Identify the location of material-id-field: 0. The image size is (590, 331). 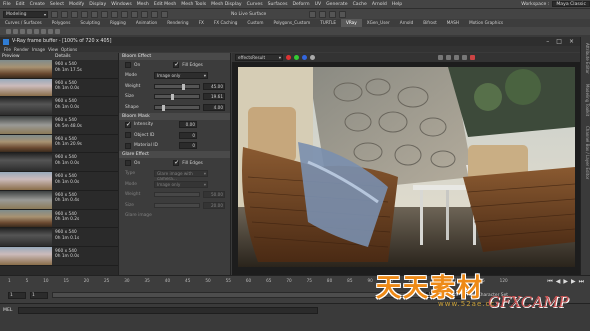
(188, 146).